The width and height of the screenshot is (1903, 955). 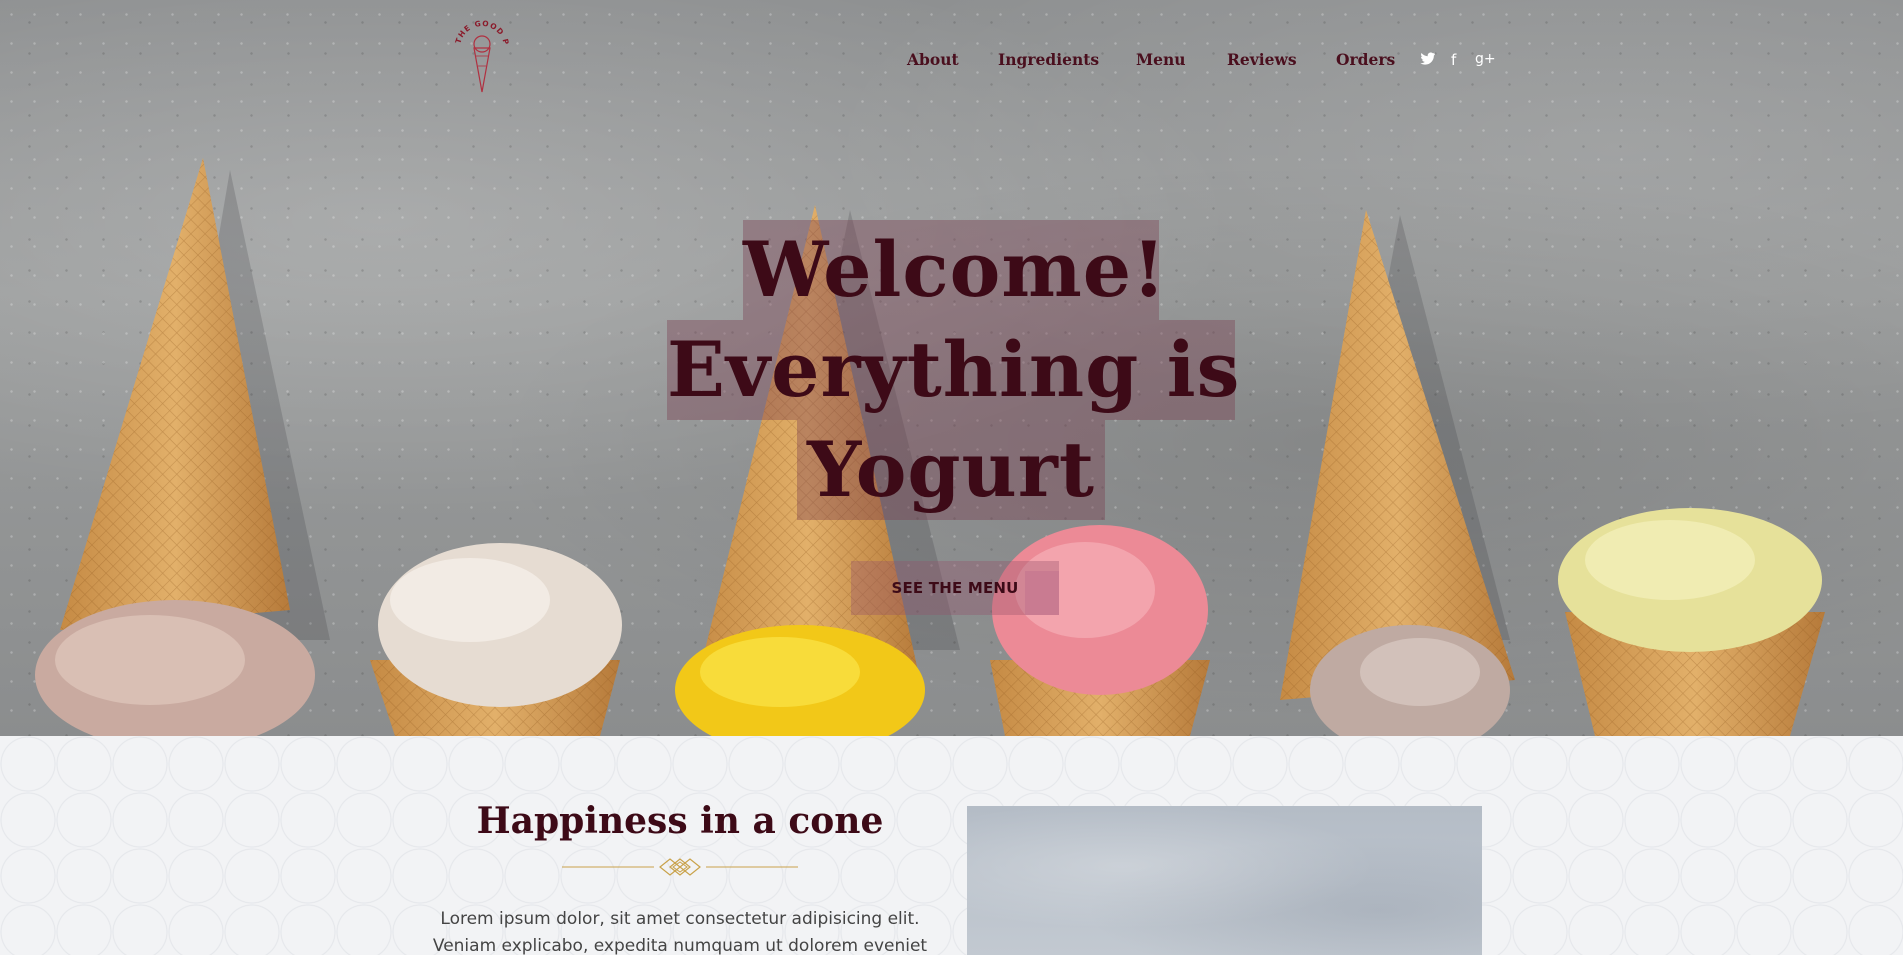 I want to click on section-title: Happiness in a cone, so click(x=680, y=821).